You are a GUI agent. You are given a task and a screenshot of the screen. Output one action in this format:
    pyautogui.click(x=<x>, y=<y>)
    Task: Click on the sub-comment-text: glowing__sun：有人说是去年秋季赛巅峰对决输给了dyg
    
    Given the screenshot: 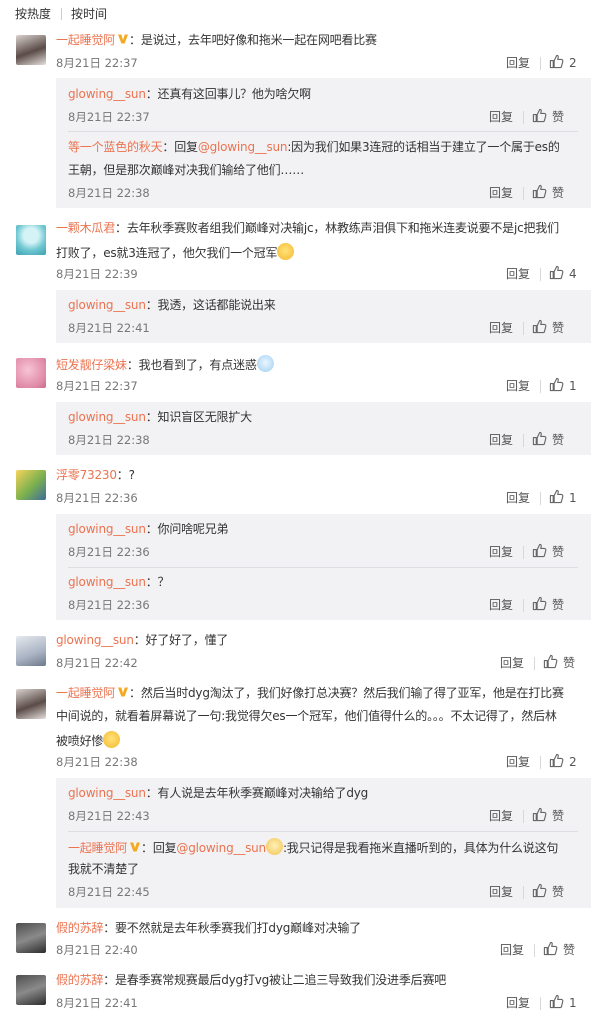 What is the action you would take?
    pyautogui.click(x=218, y=793)
    